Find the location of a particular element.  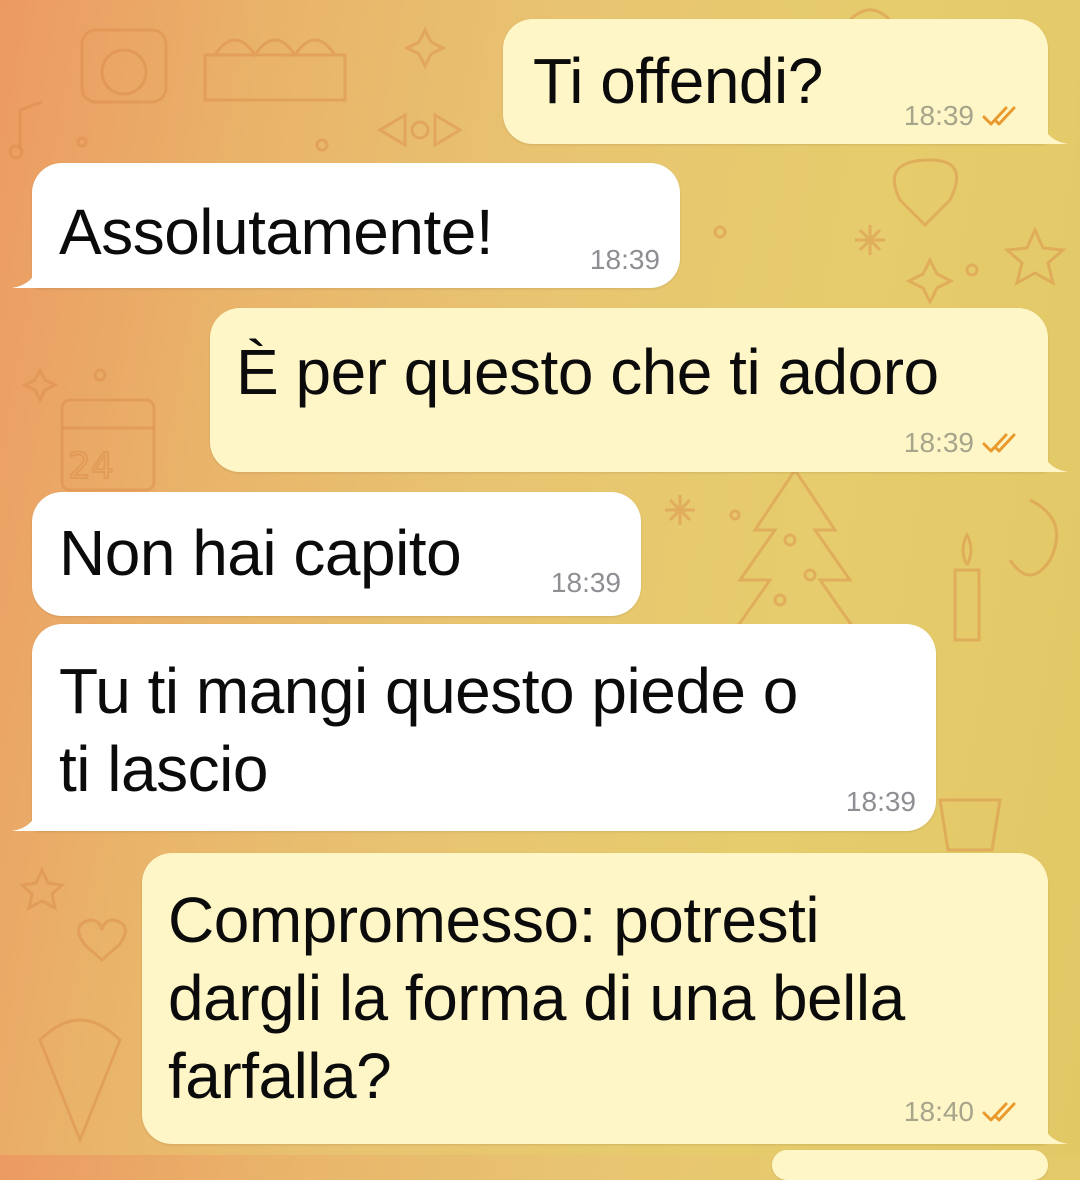

message-text: Non hai capito is located at coordinates (260, 553).